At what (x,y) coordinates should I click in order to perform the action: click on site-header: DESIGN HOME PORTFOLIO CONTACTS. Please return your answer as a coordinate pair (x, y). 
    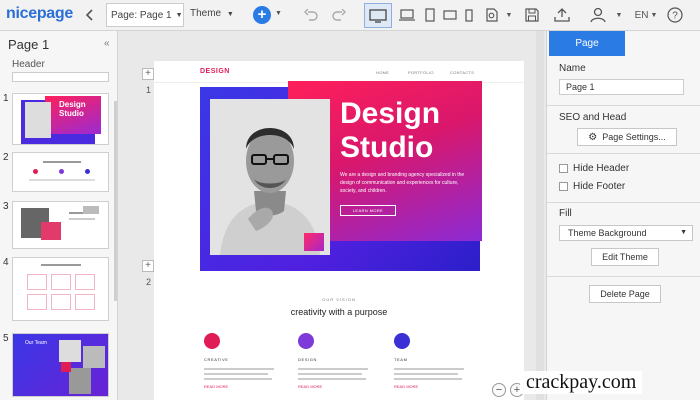
    Looking at the image, I should click on (339, 72).